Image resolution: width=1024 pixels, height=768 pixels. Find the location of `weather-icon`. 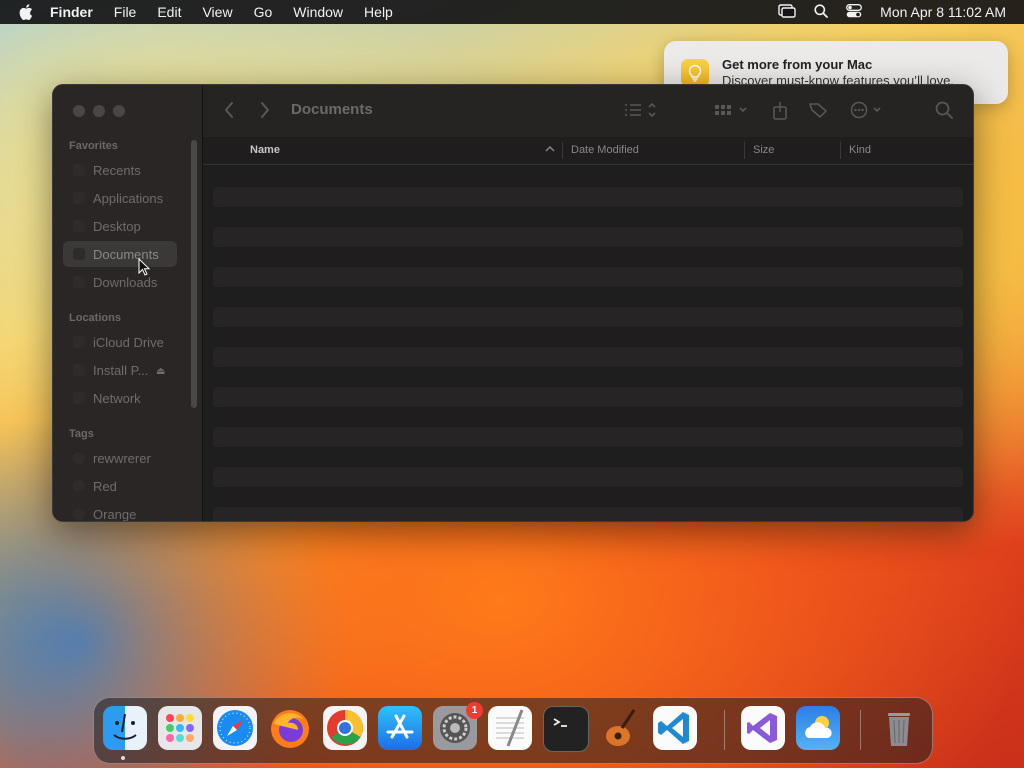

weather-icon is located at coordinates (818, 728).